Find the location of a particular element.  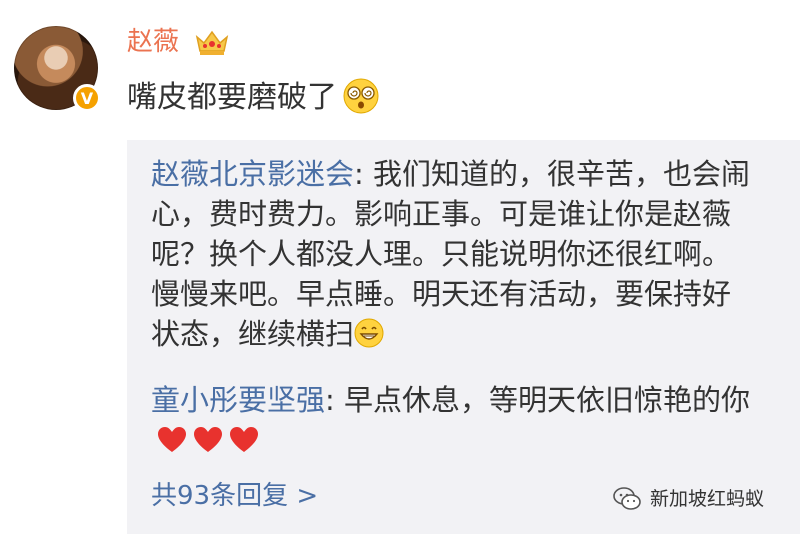

crown-icon is located at coordinates (212, 42).